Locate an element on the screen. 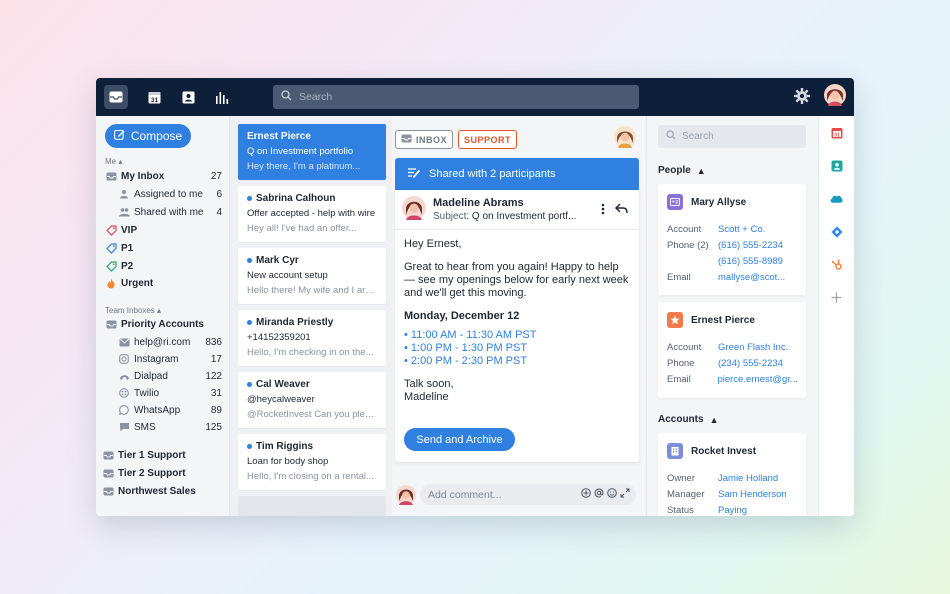 This screenshot has height=594, width=950. sidebar-item-shared: Shared with me 4 is located at coordinates (170, 212).